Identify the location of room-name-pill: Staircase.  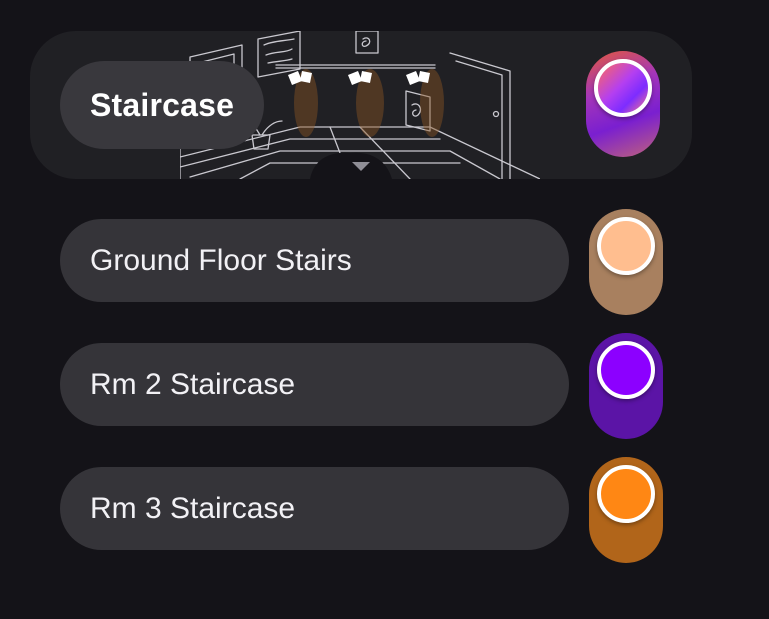
(162, 105).